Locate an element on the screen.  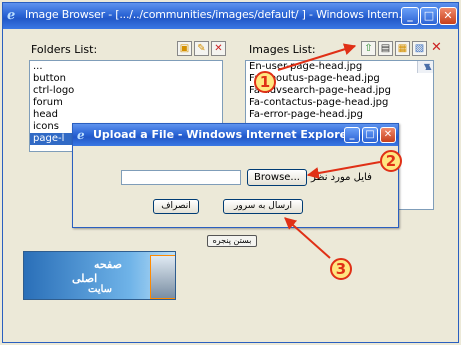
file-label: فایل مورد نظر is located at coordinates (341, 177).